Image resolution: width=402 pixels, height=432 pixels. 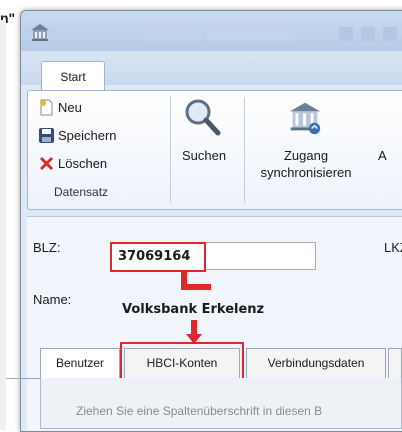 What do you see at coordinates (158, 257) in the screenshot?
I see `blz-field: 37069164` at bounding box center [158, 257].